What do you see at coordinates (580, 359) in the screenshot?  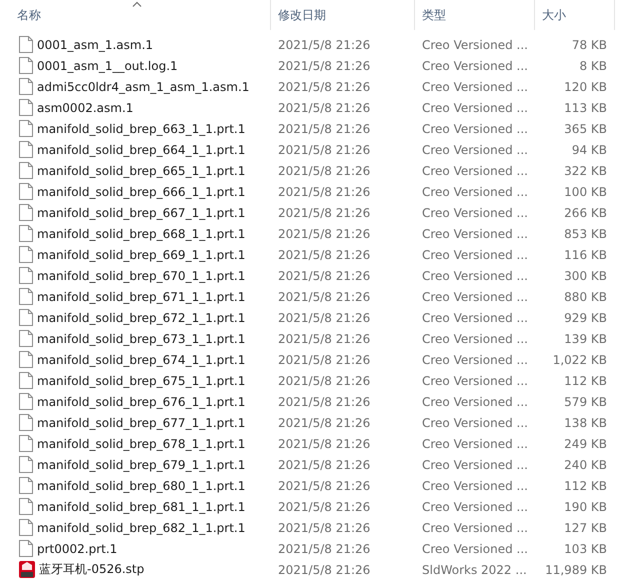 I see `file-size: 1,022 KB` at bounding box center [580, 359].